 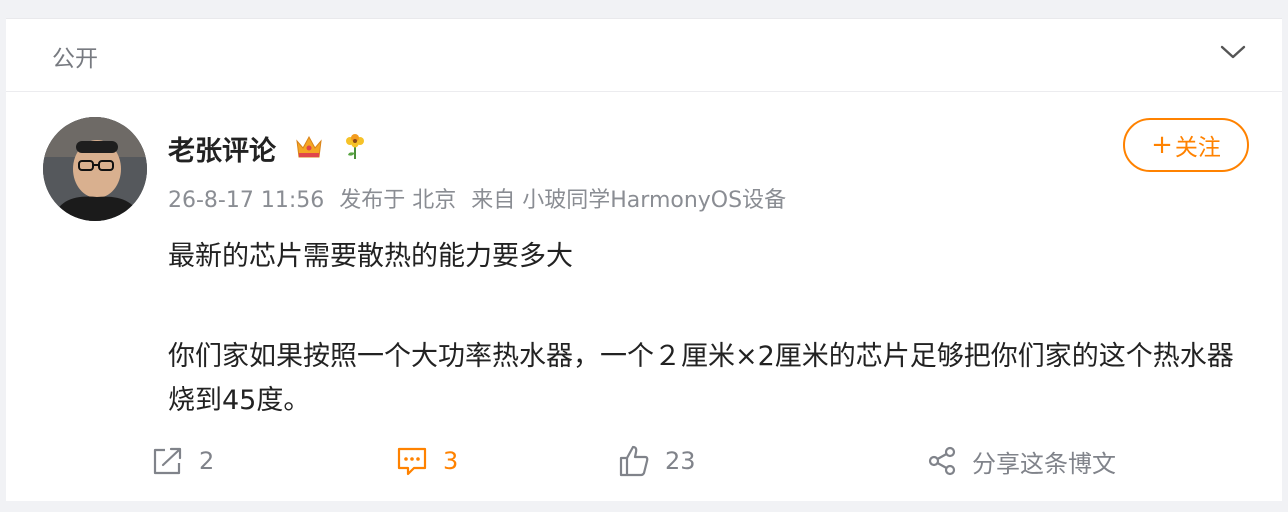 I want to click on post-meta: 26-8-17 11:56 发布于 北京 来自 小玻同学HarmonyOS设备, so click(x=481, y=198).